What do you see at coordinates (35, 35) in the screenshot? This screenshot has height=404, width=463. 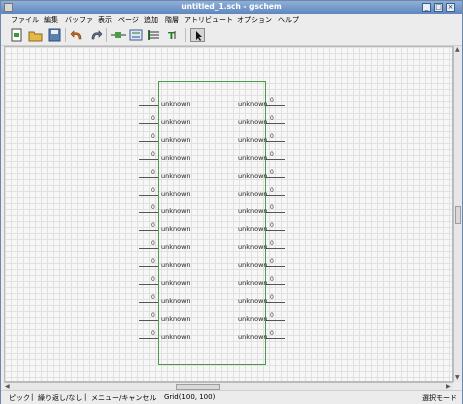 I see `open-file-icon` at bounding box center [35, 35].